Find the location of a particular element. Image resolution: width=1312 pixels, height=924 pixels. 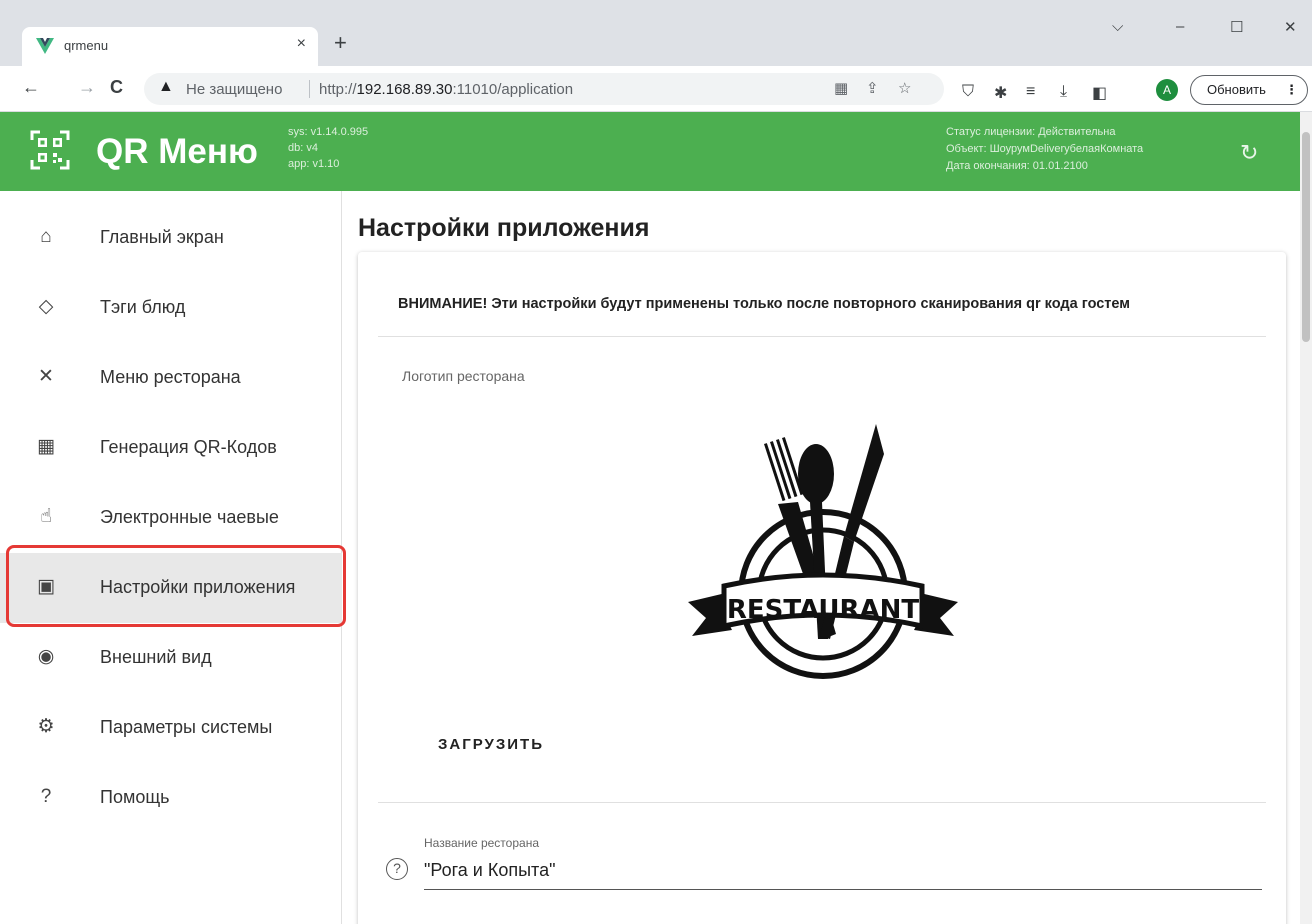

qr-logo-icon is located at coordinates (50, 150).